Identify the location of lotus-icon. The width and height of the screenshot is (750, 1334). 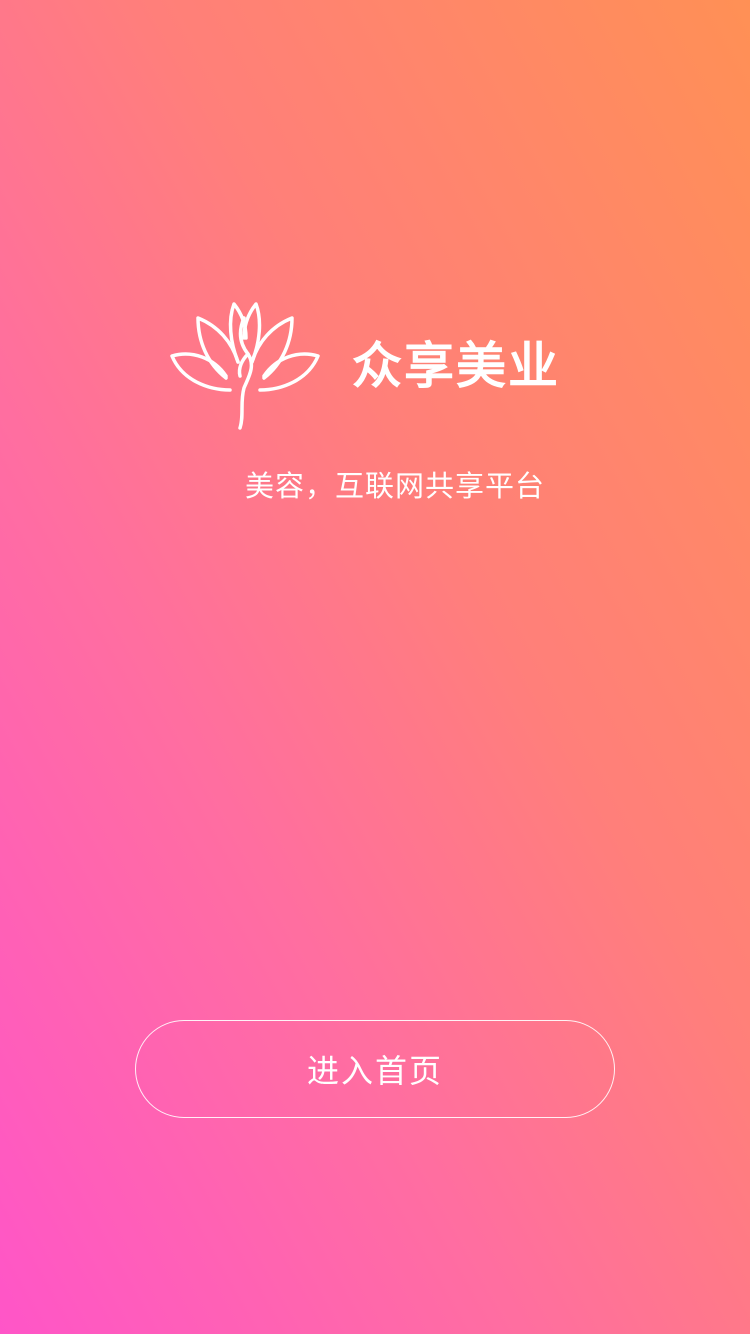
(245, 366).